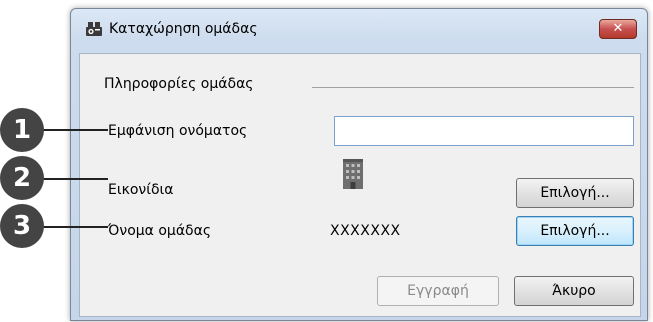  What do you see at coordinates (365, 231) in the screenshot?
I see `group-name-value: XXXXXXX` at bounding box center [365, 231].